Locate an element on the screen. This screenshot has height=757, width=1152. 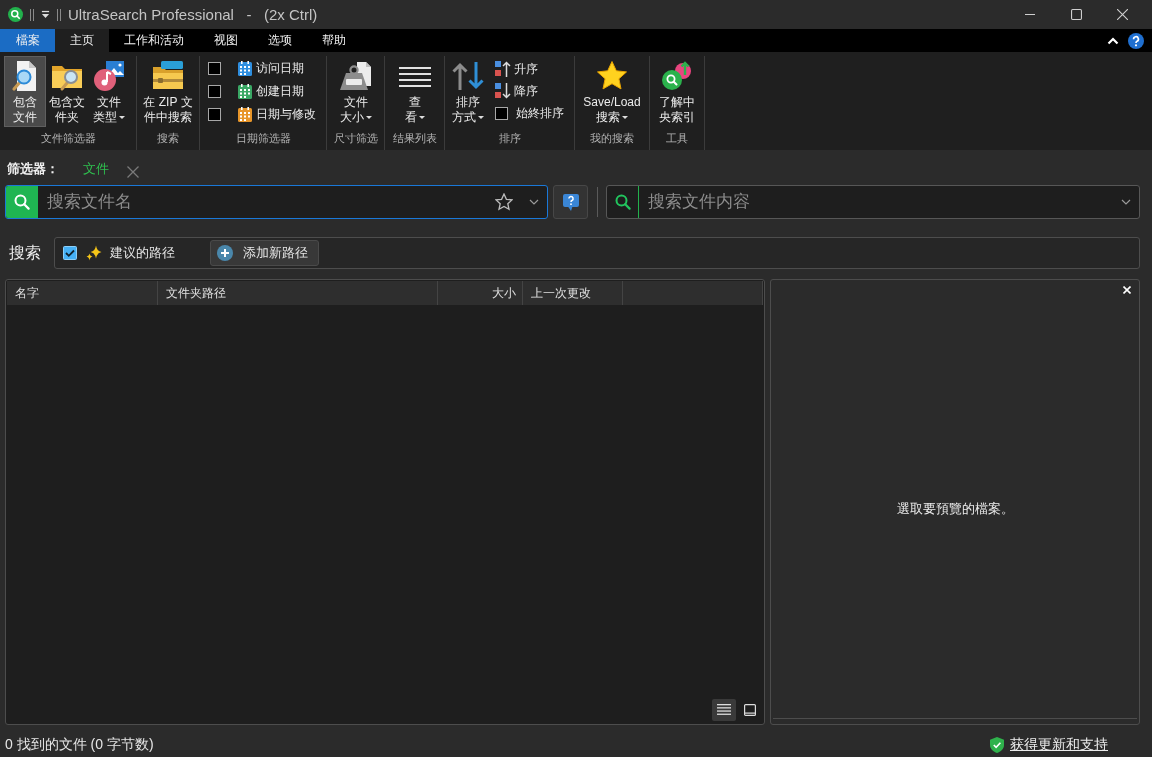
filter-tab: 文件 is located at coordinates (96, 169).